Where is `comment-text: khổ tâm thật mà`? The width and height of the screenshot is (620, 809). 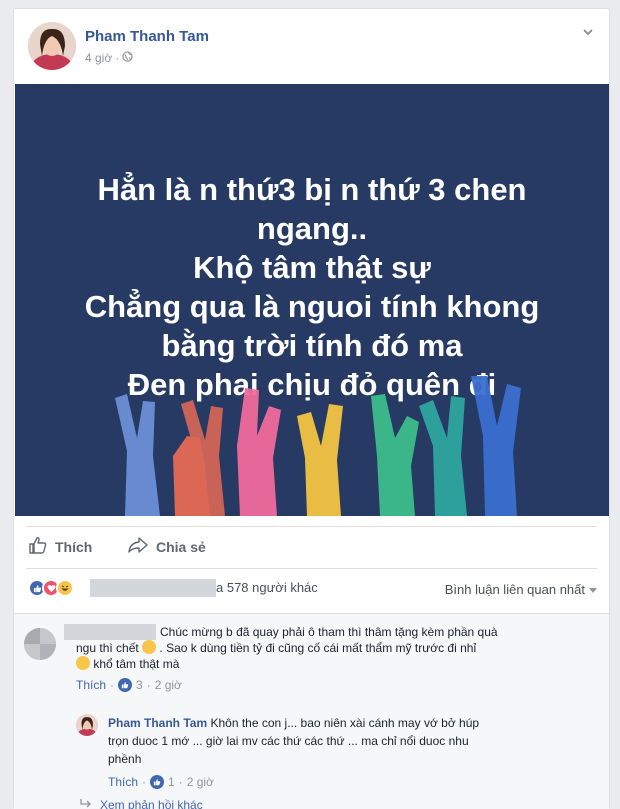
comment-text: khổ tâm thật mà is located at coordinates (127, 664).